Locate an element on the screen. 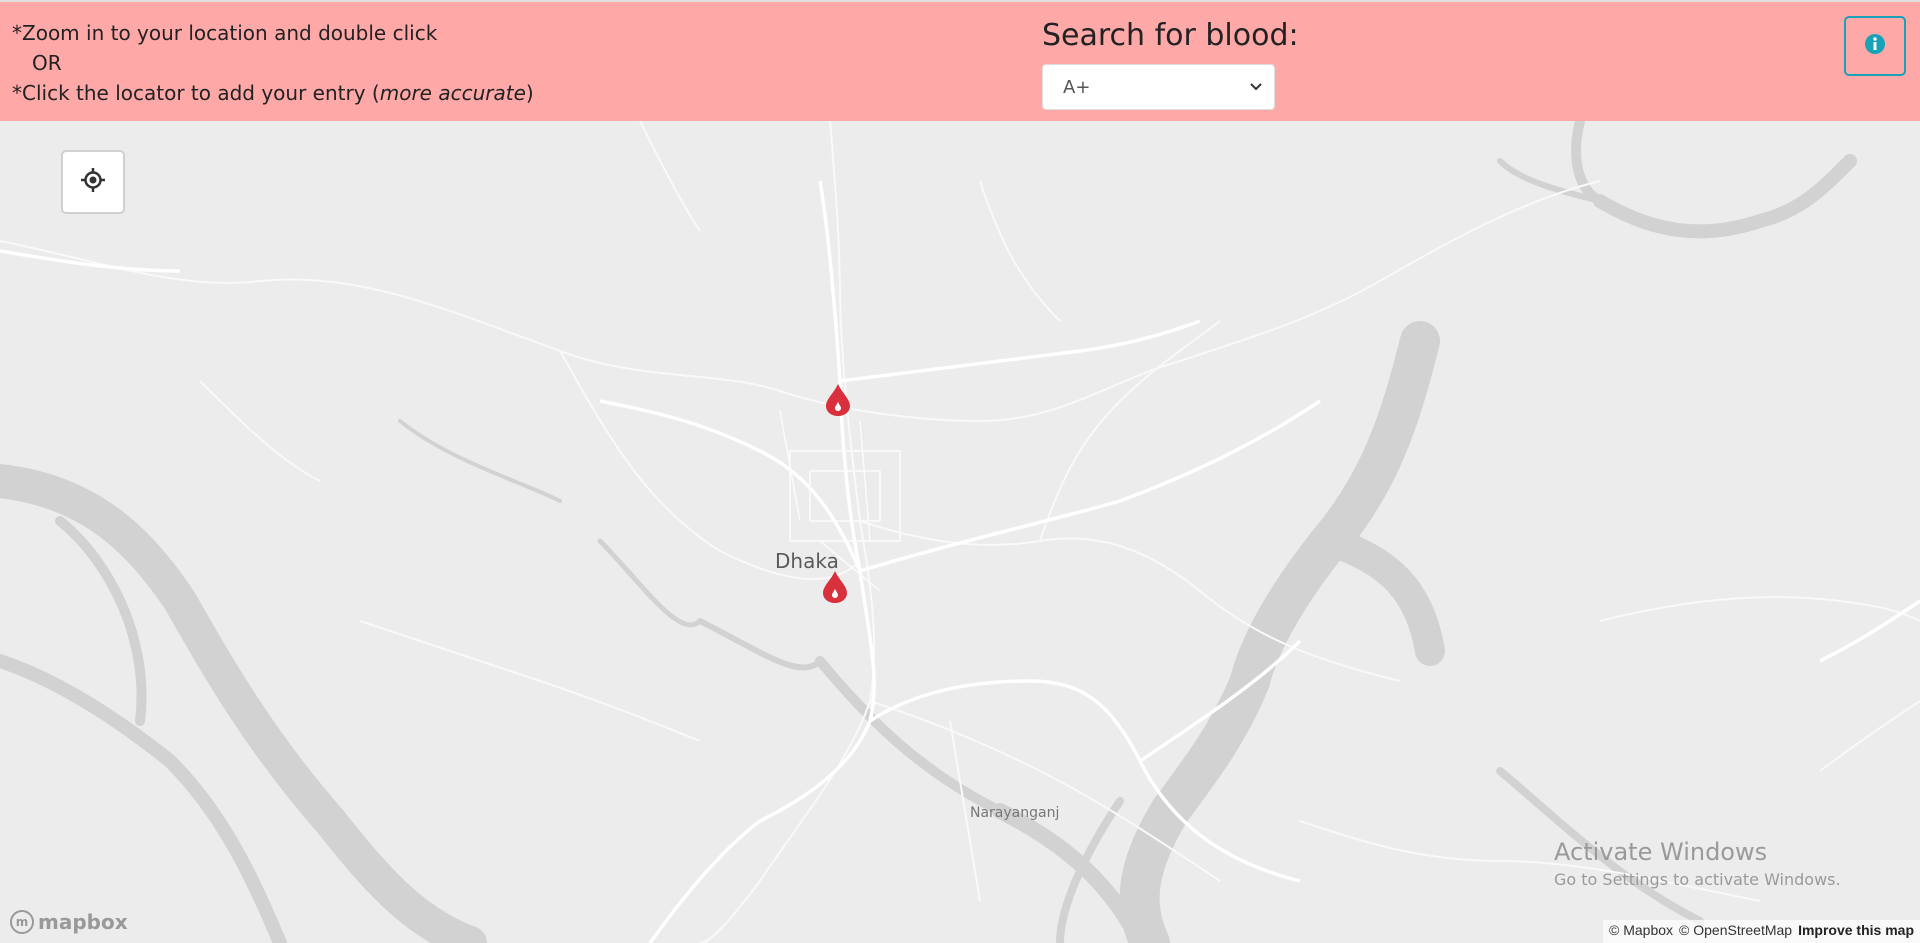 The image size is (1920, 943). attribution-osm-link: © OpenStreetMap is located at coordinates (1735, 931).